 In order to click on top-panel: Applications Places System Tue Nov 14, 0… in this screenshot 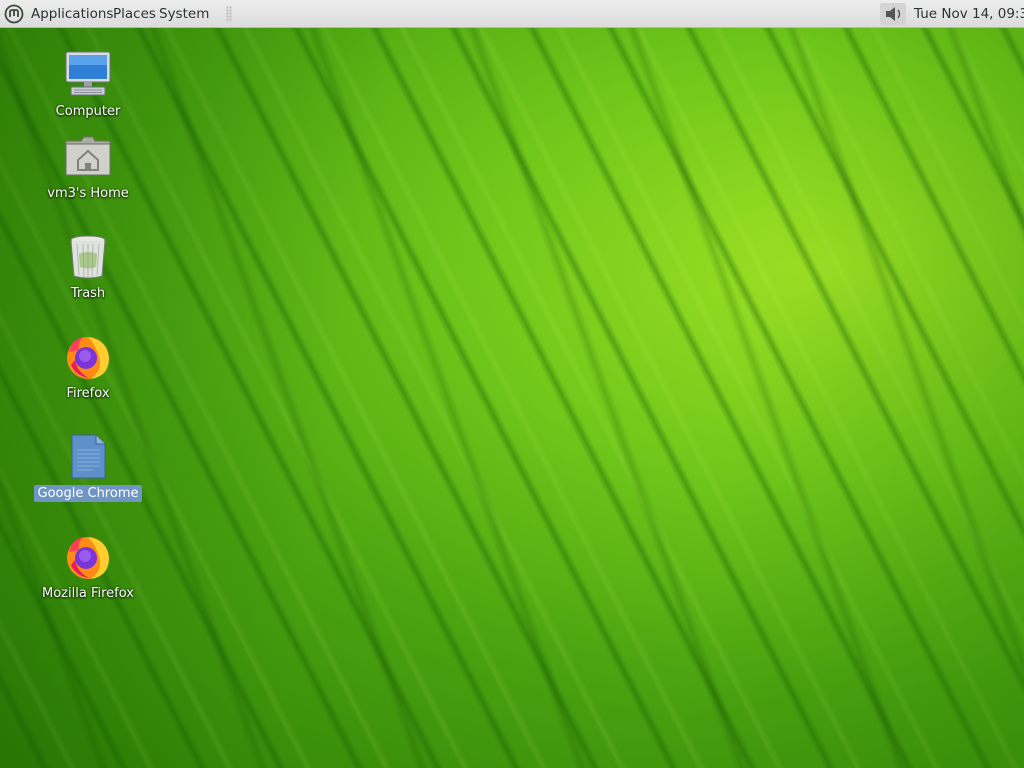, I will do `click(512, 14)`.